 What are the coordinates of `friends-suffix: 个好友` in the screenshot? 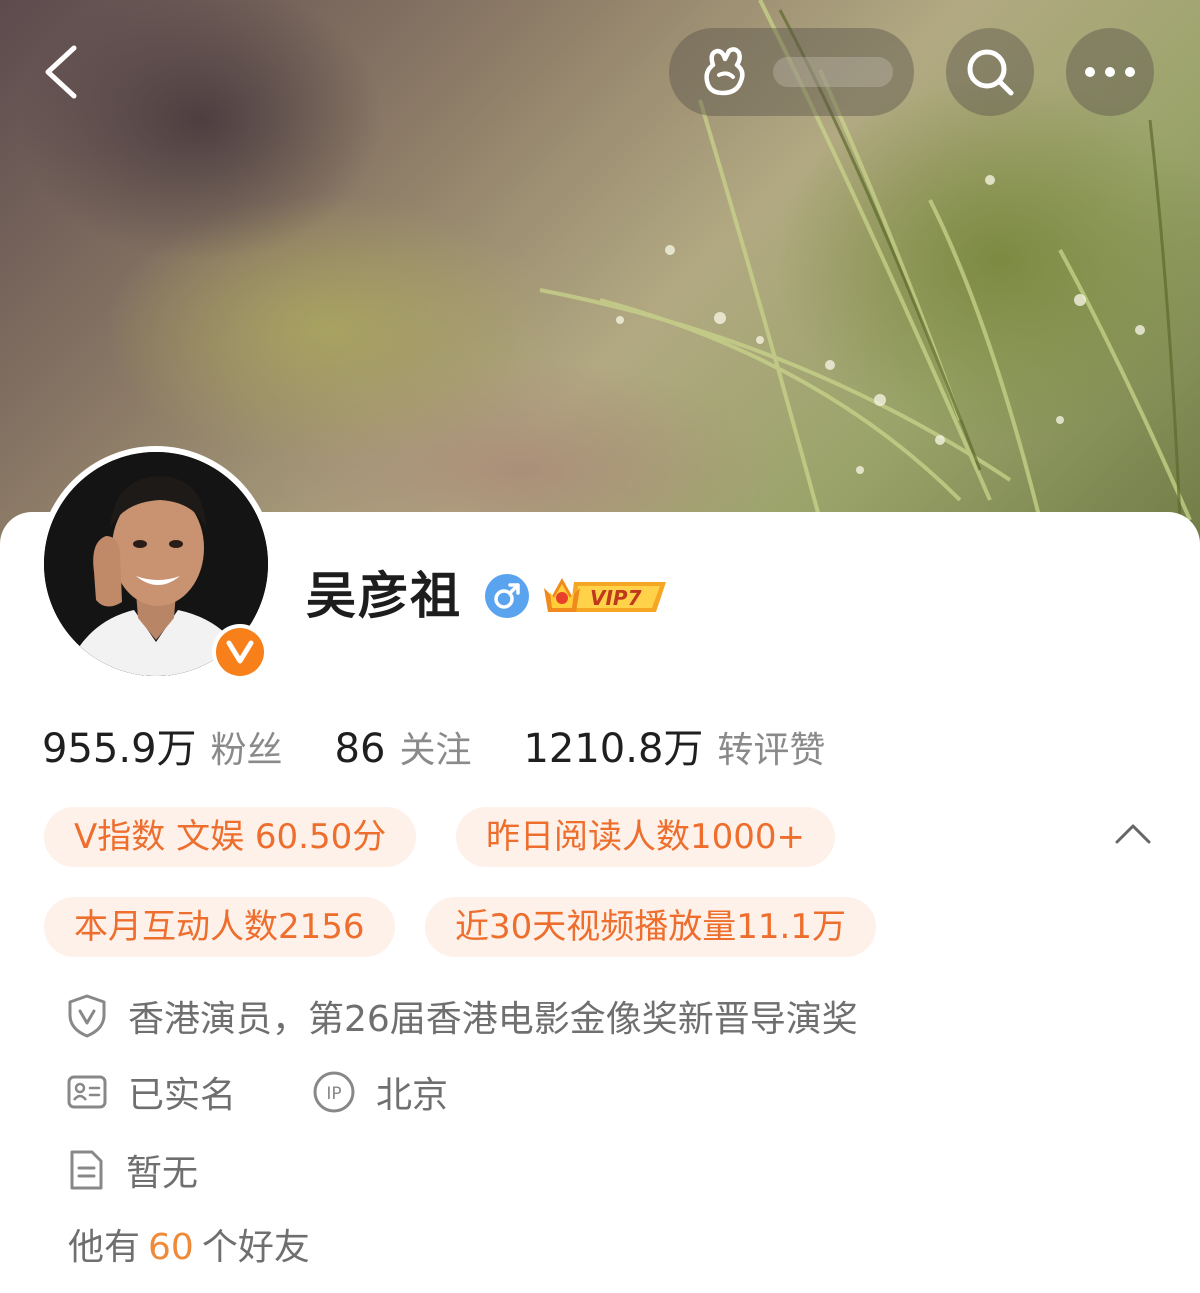 It's located at (255, 1247).